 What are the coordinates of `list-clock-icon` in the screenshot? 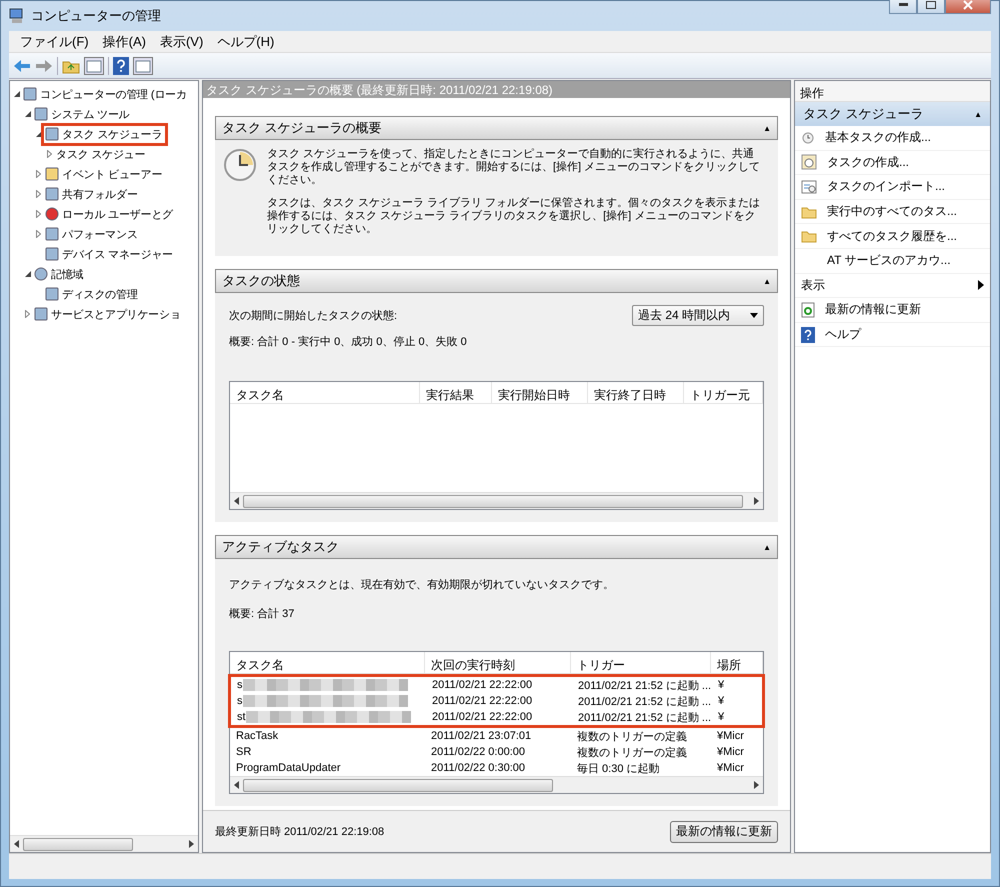 It's located at (809, 187).